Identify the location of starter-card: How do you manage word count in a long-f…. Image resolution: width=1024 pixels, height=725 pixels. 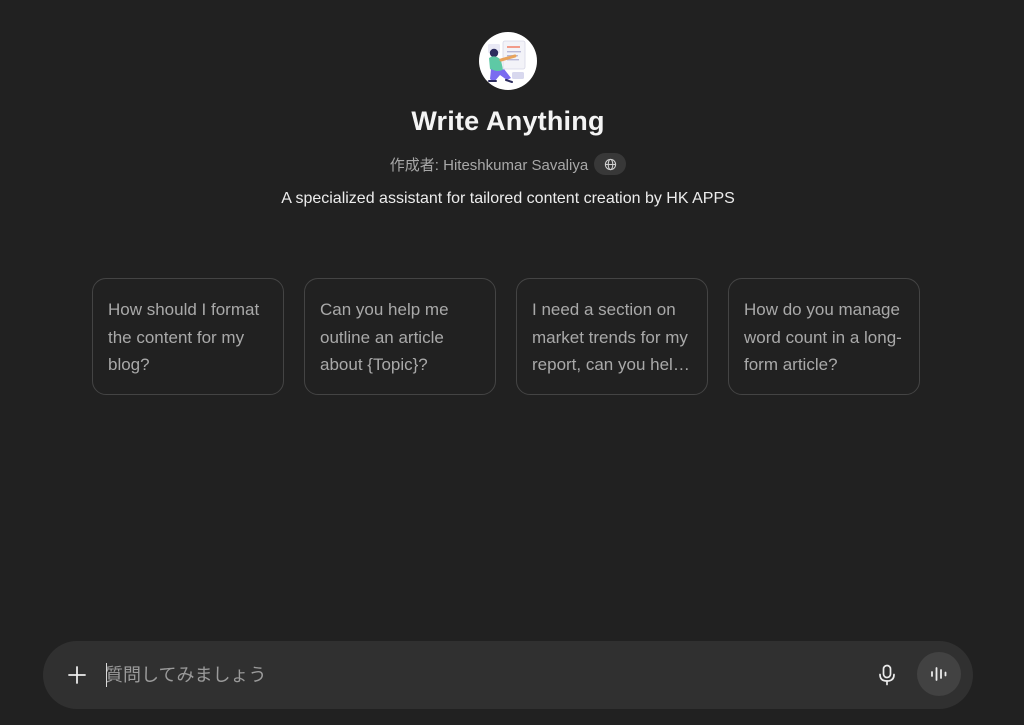
(824, 336).